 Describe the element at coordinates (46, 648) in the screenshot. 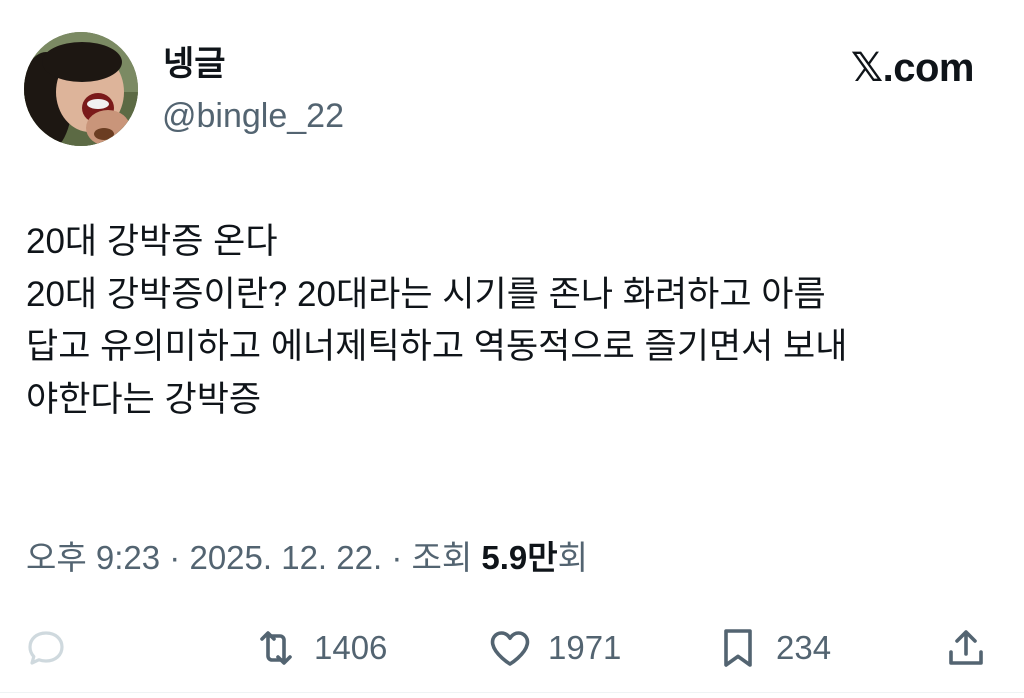

I see `reply-icon` at that location.